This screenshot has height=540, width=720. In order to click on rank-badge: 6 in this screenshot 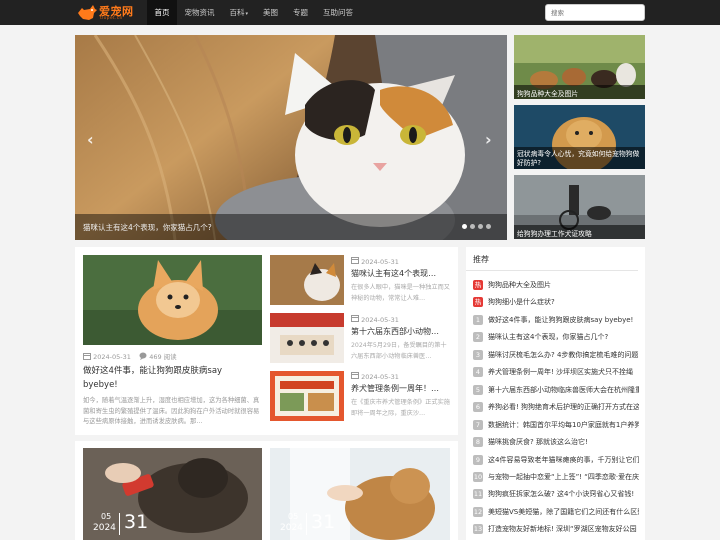, I will do `click(478, 407)`.